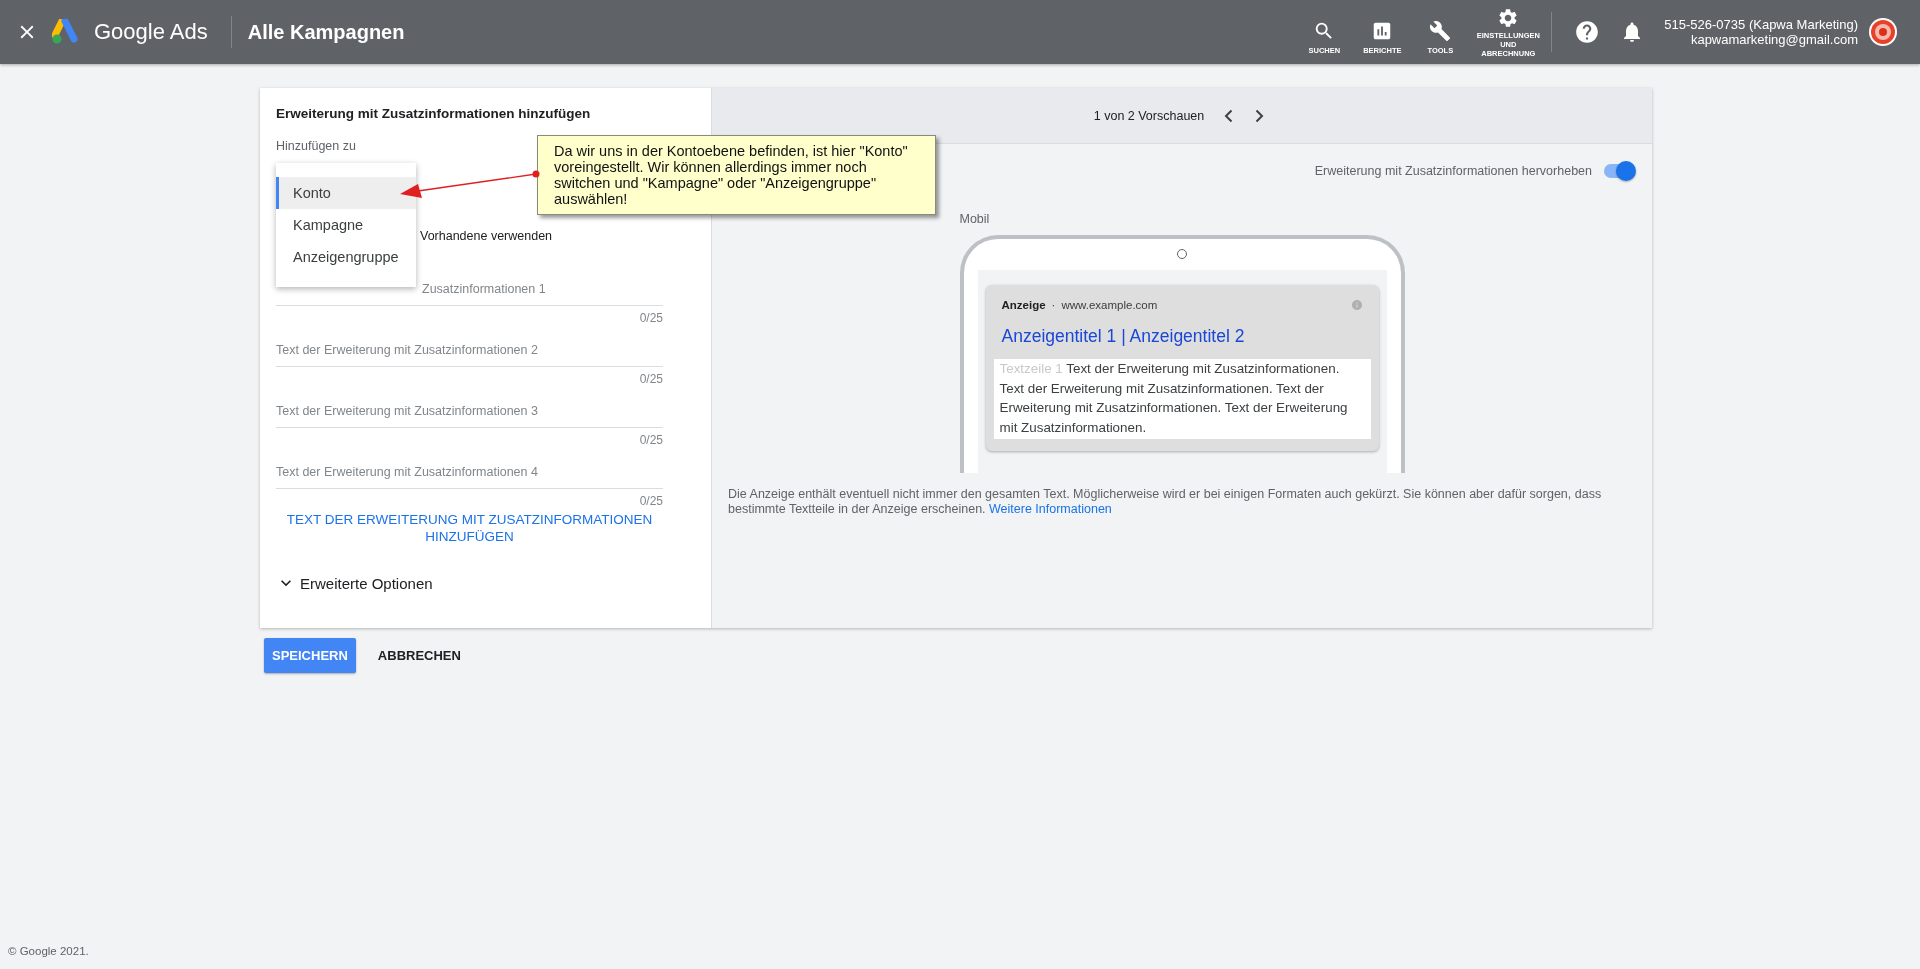 The width and height of the screenshot is (1920, 969). I want to click on ad-headline: Anzeigentitel 1 | Anzeigentitel 2, so click(1123, 336).